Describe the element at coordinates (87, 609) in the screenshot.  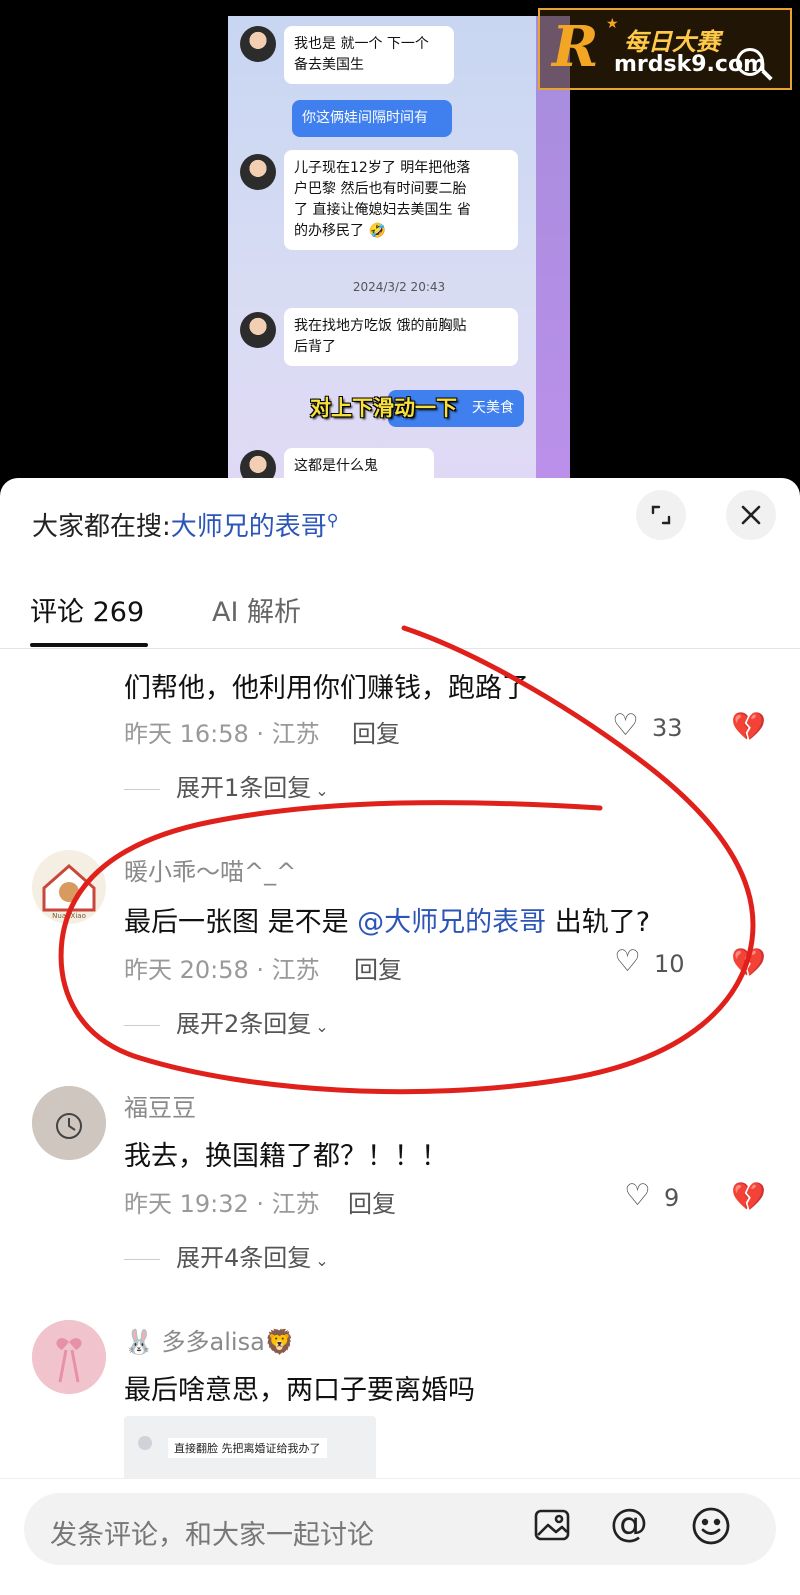
I see `tab-comments: 评论 269` at that location.